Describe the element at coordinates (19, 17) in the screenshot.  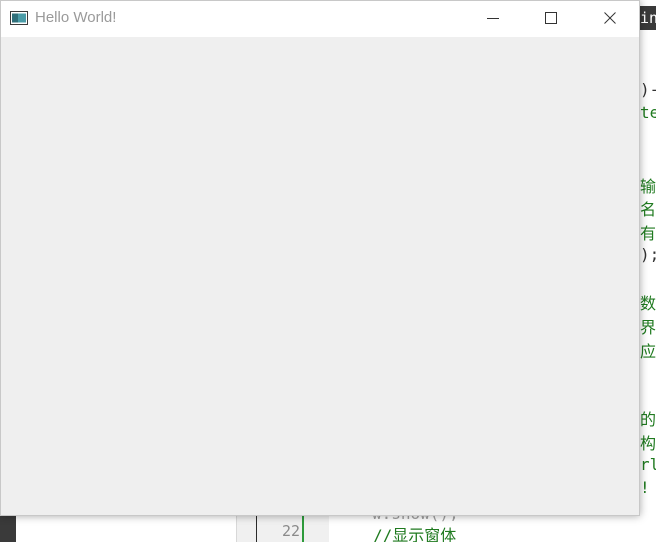
I see `app-window-icon` at that location.